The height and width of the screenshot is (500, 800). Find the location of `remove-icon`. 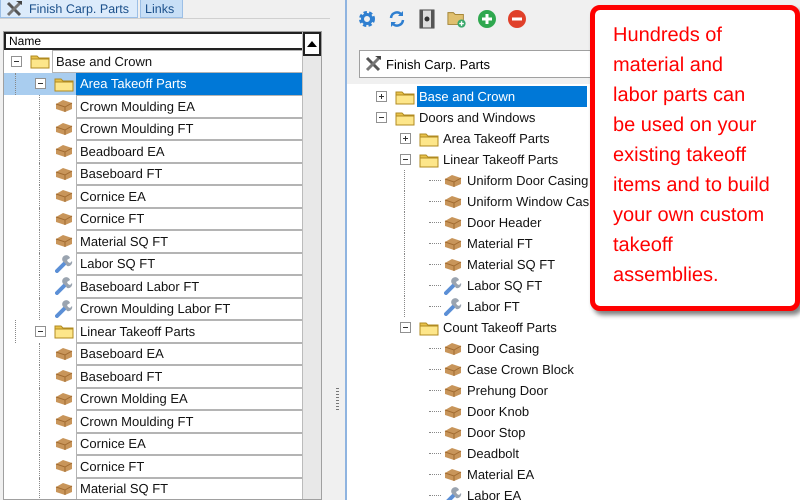

remove-icon is located at coordinates (517, 19).